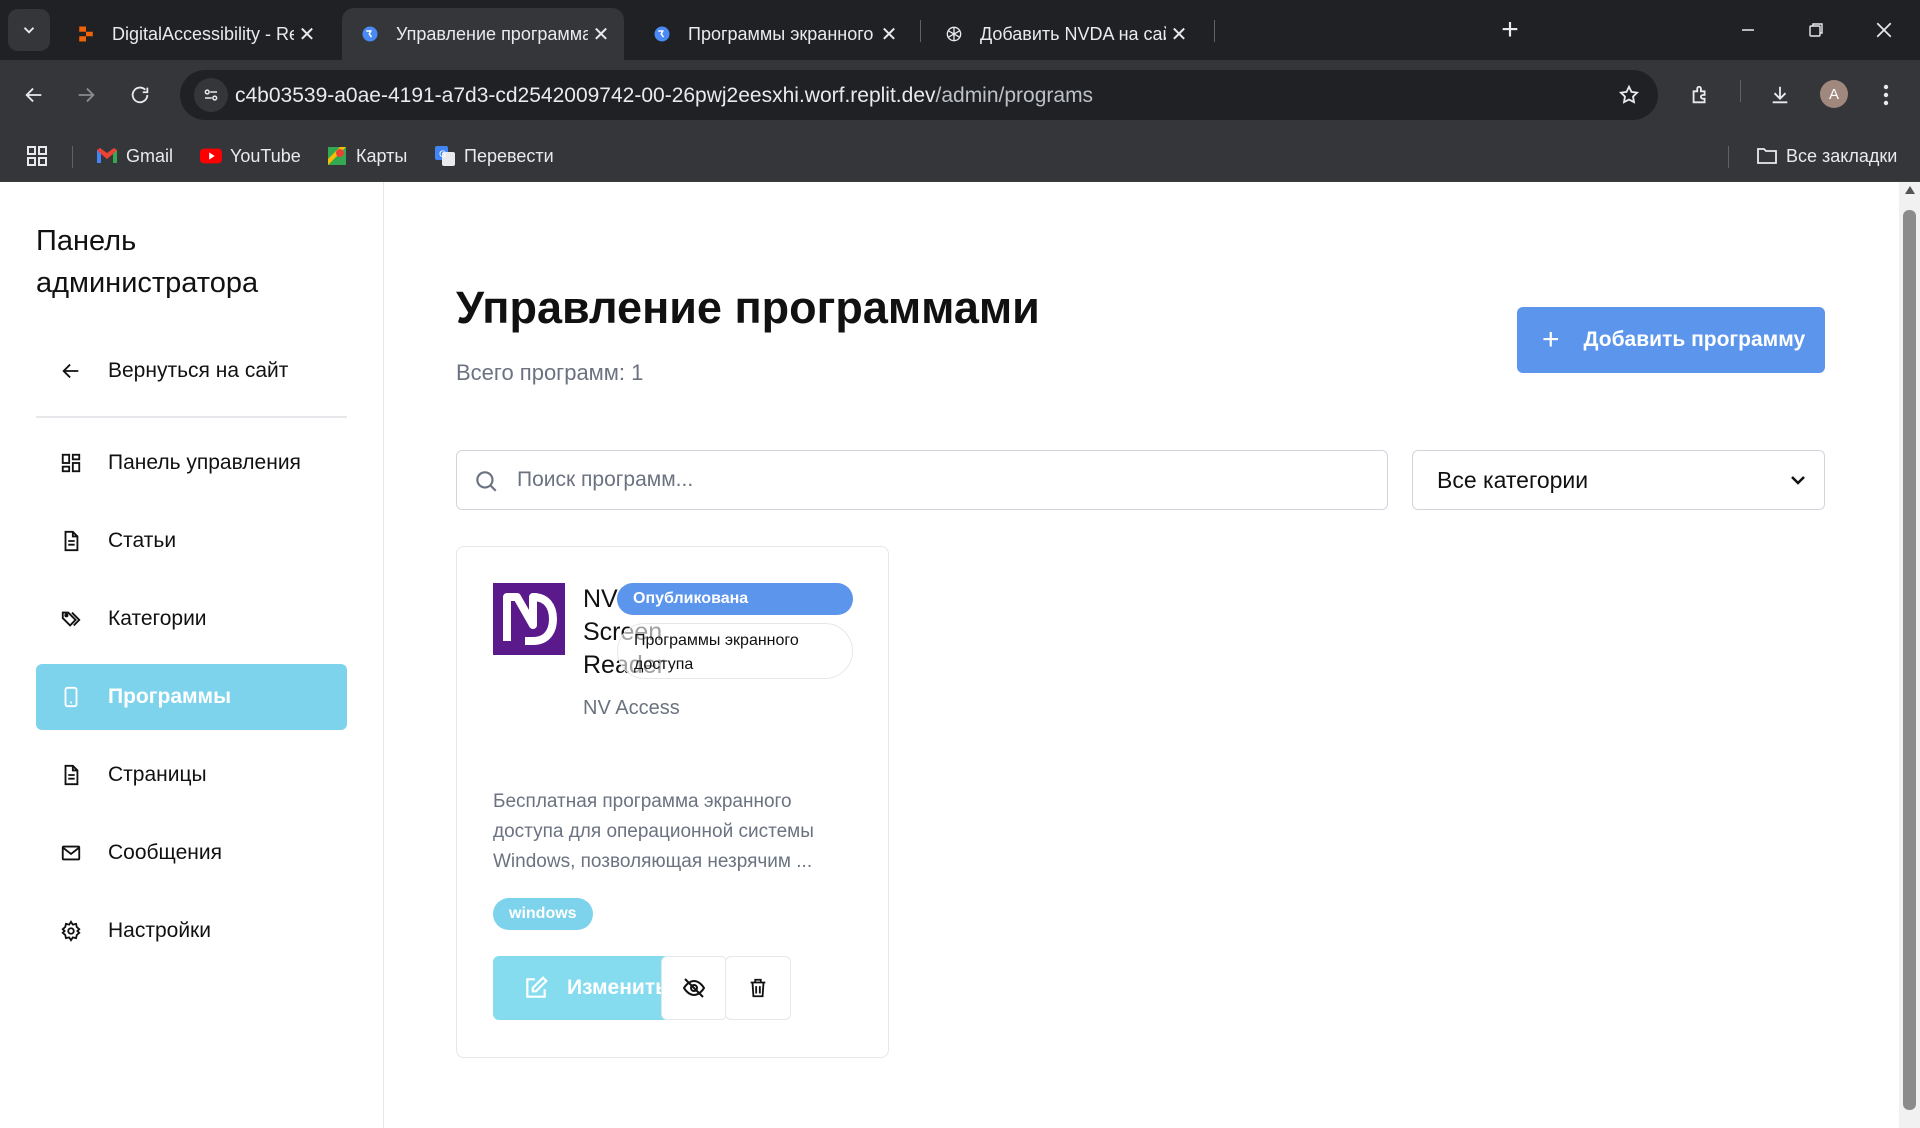 The image size is (1920, 1128). What do you see at coordinates (920, 31) in the screenshot?
I see `tab-separator` at bounding box center [920, 31].